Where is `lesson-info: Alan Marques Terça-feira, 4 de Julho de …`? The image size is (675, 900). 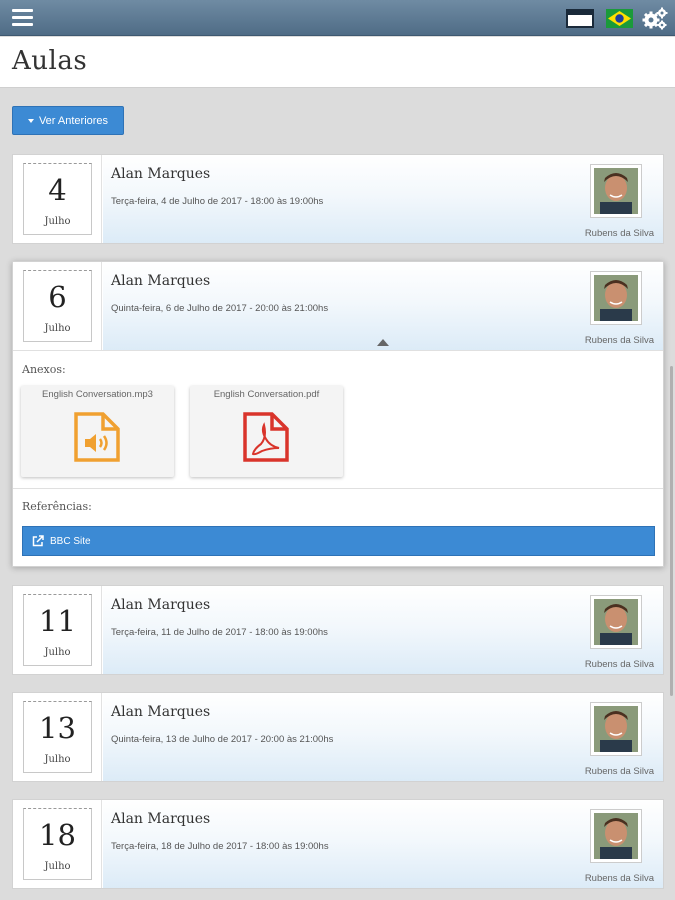 lesson-info: Alan Marques Terça-feira, 4 de Julho de … is located at coordinates (383, 199).